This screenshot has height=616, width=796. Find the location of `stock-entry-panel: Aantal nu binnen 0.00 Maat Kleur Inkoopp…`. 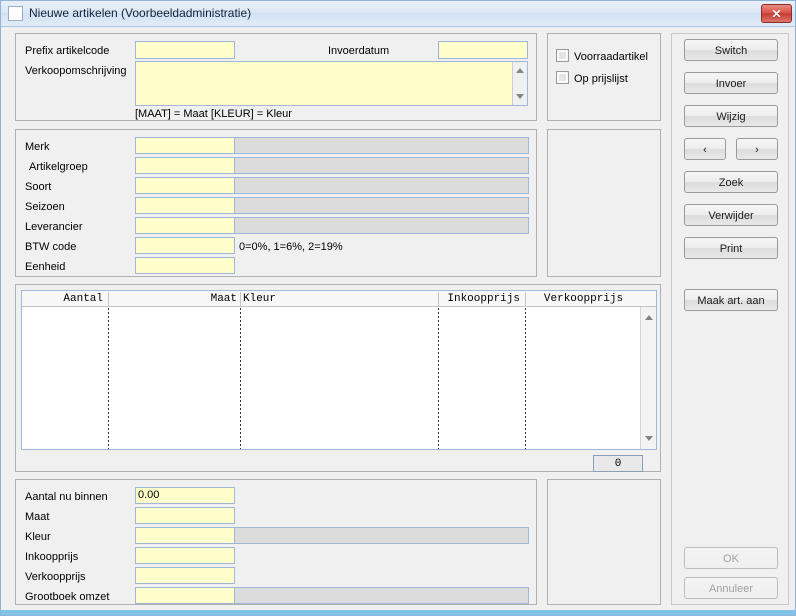

stock-entry-panel: Aantal nu binnen 0.00 Maat Kleur Inkoopp… is located at coordinates (276, 542).